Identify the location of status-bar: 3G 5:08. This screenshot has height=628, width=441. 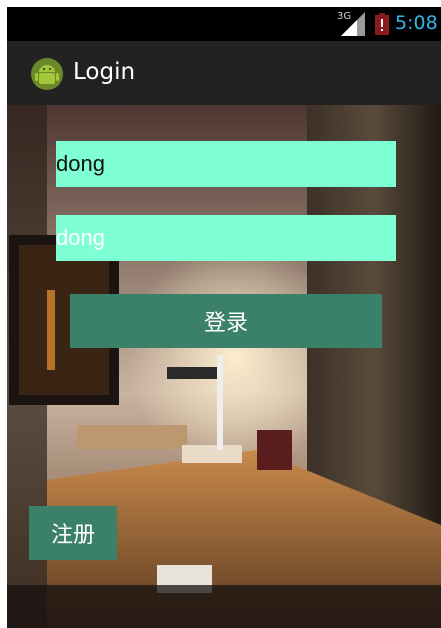
(224, 24).